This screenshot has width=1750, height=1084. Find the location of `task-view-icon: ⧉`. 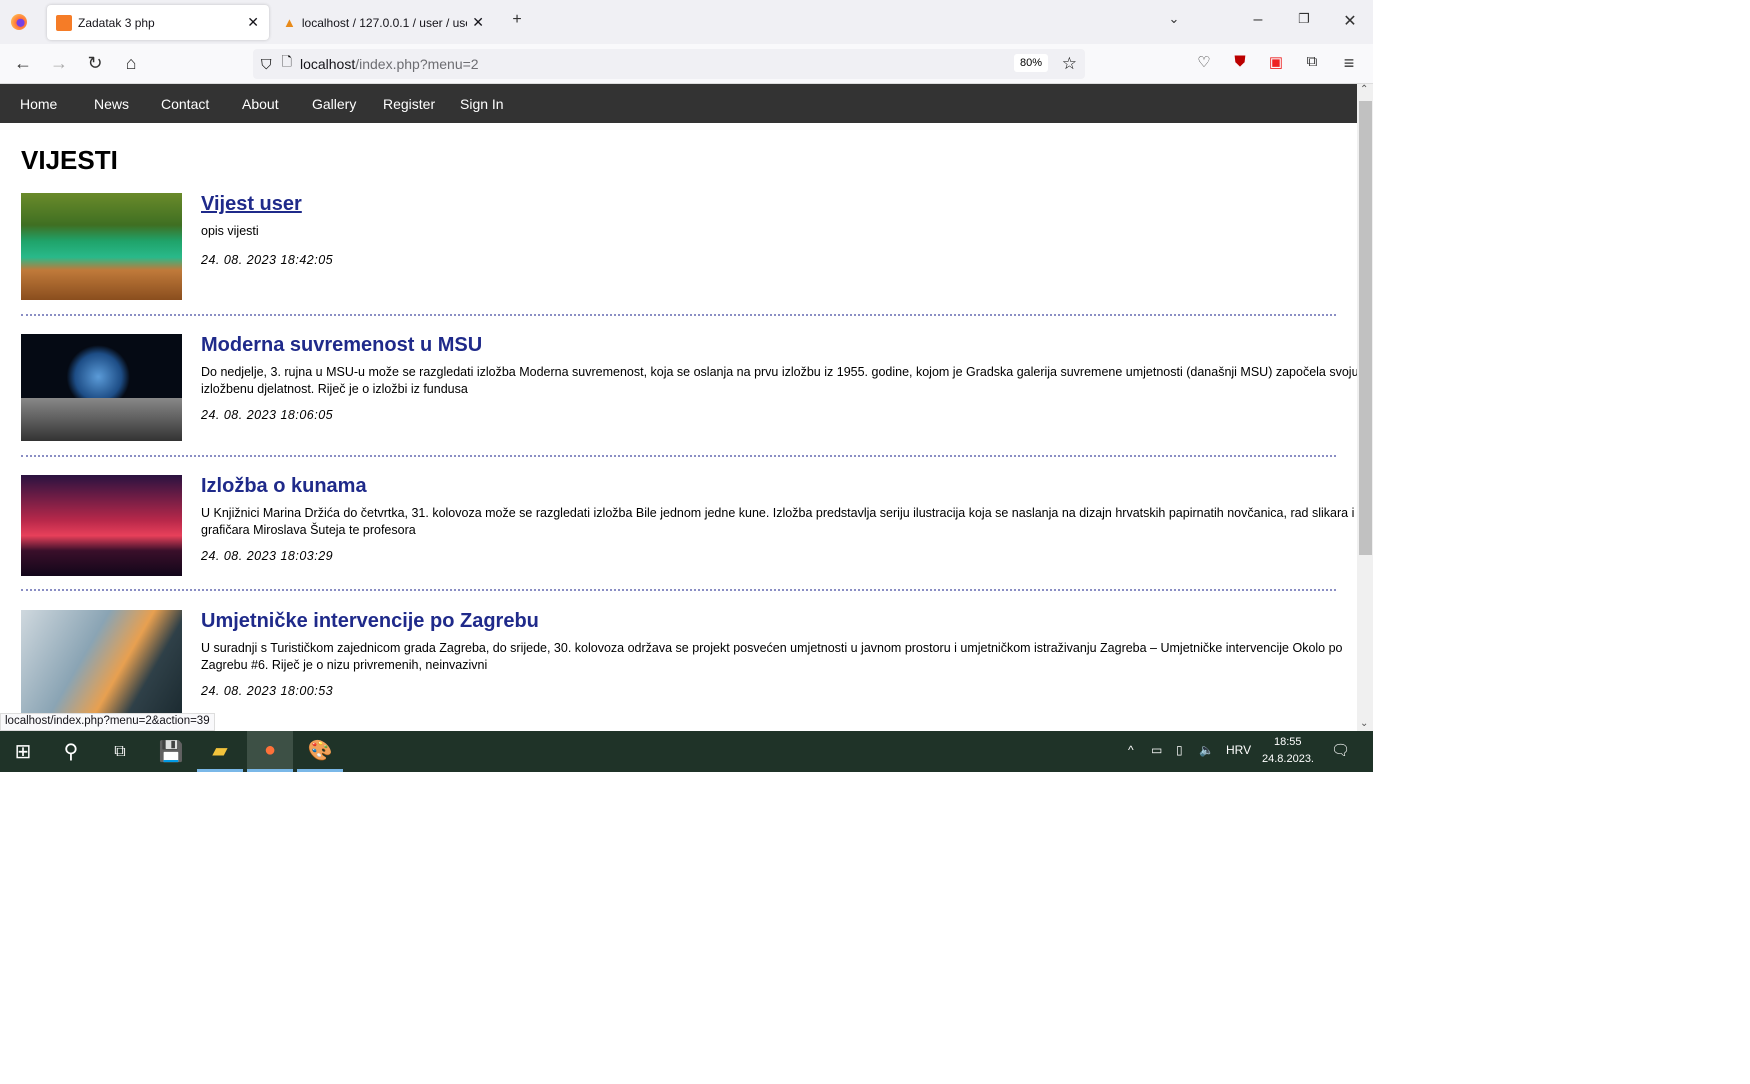

task-view-icon: ⧉ is located at coordinates (120, 751).